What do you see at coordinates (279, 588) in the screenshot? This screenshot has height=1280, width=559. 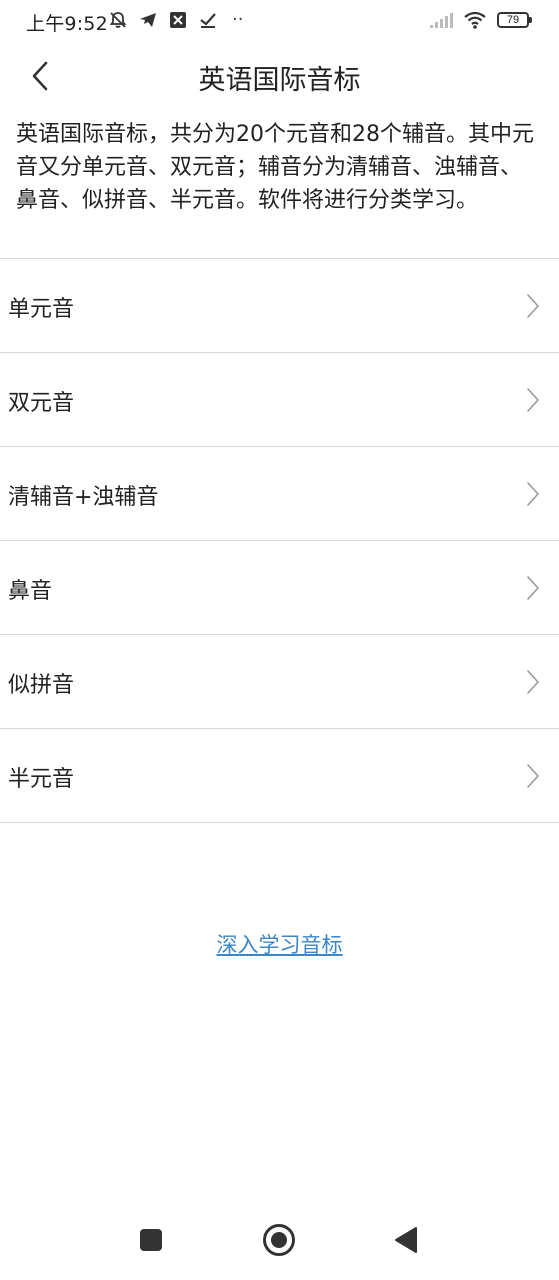 I see `list-item-nasals: 鼻音` at bounding box center [279, 588].